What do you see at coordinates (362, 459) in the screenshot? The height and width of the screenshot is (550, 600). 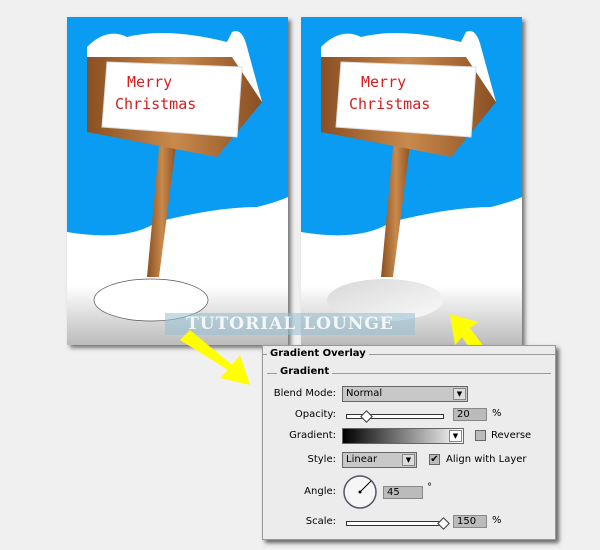 I see `style-value: Linear` at bounding box center [362, 459].